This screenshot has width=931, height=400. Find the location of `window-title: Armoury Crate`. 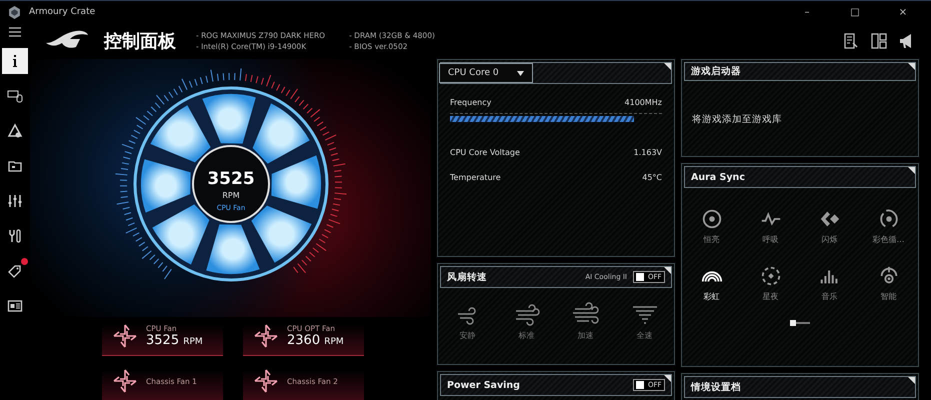

window-title: Armoury Crate is located at coordinates (62, 12).